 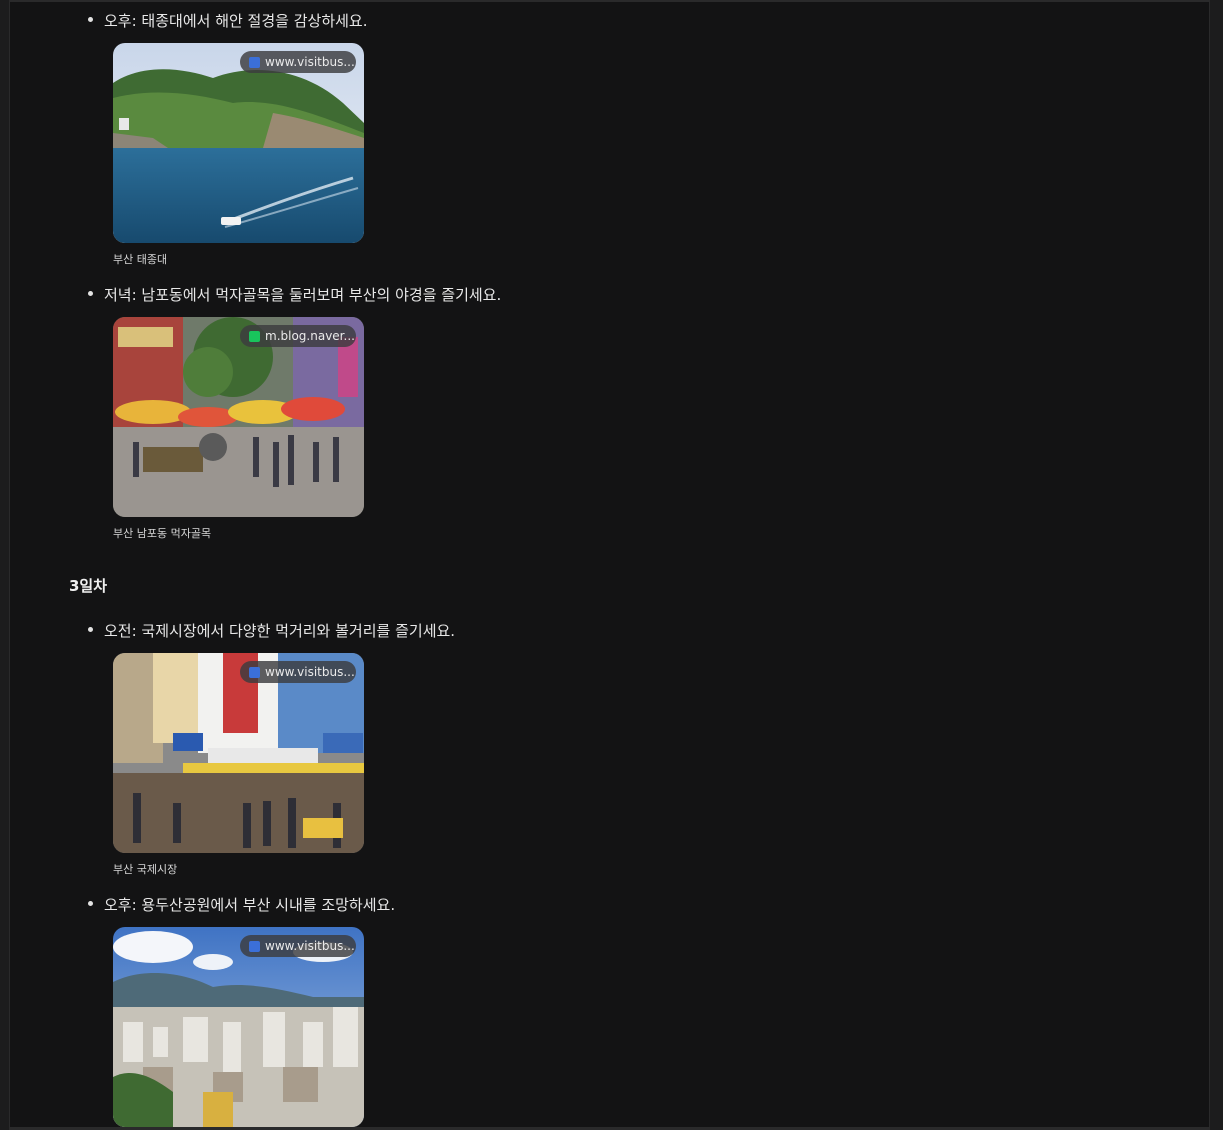 I want to click on nampo-street-photo, so click(x=238, y=417).